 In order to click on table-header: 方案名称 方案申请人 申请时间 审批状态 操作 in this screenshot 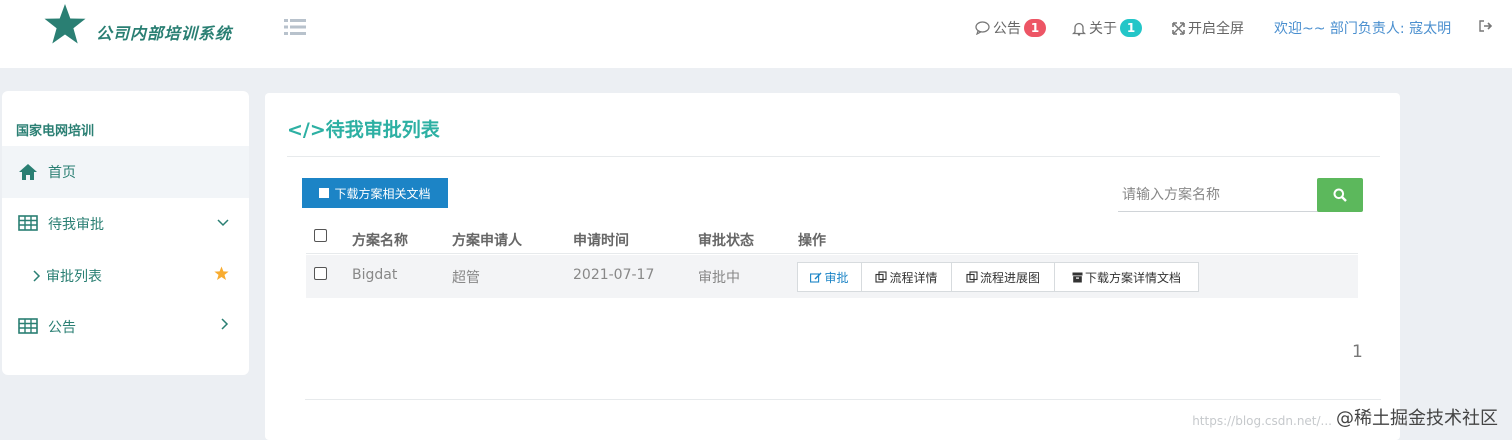, I will do `click(832, 237)`.